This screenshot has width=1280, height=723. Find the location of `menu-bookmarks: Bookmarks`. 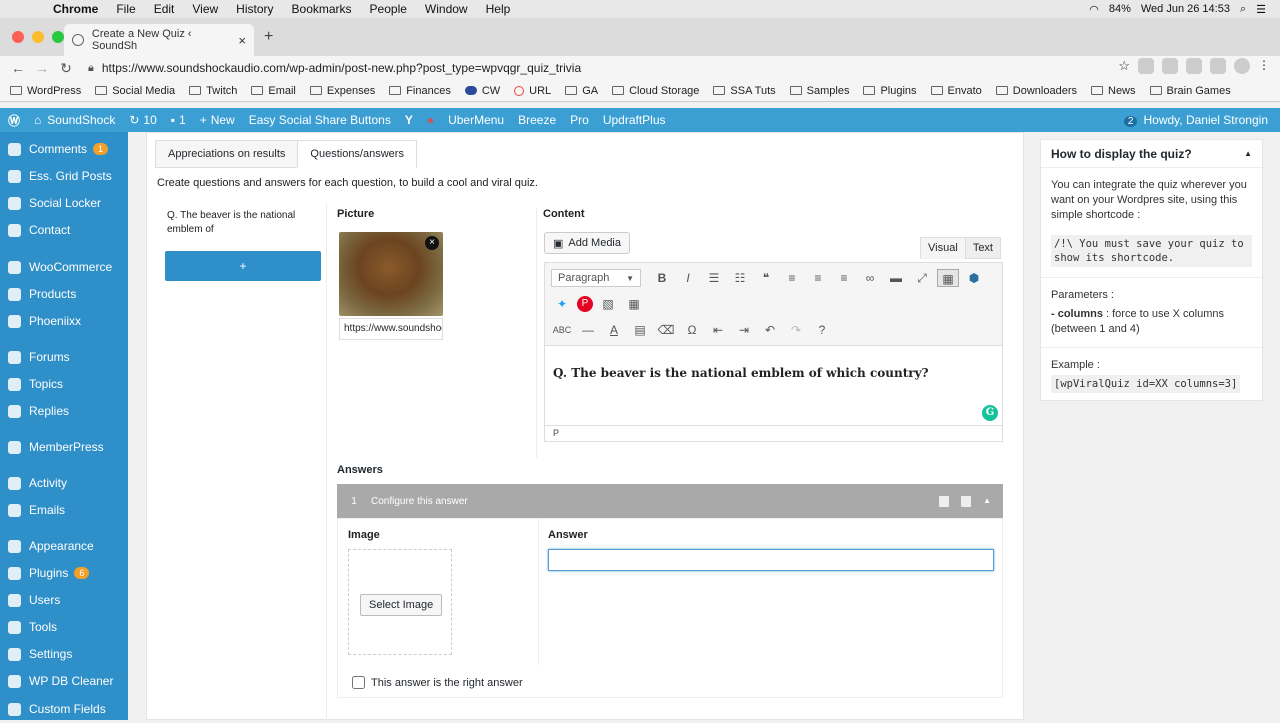

menu-bookmarks: Bookmarks is located at coordinates (322, 9).